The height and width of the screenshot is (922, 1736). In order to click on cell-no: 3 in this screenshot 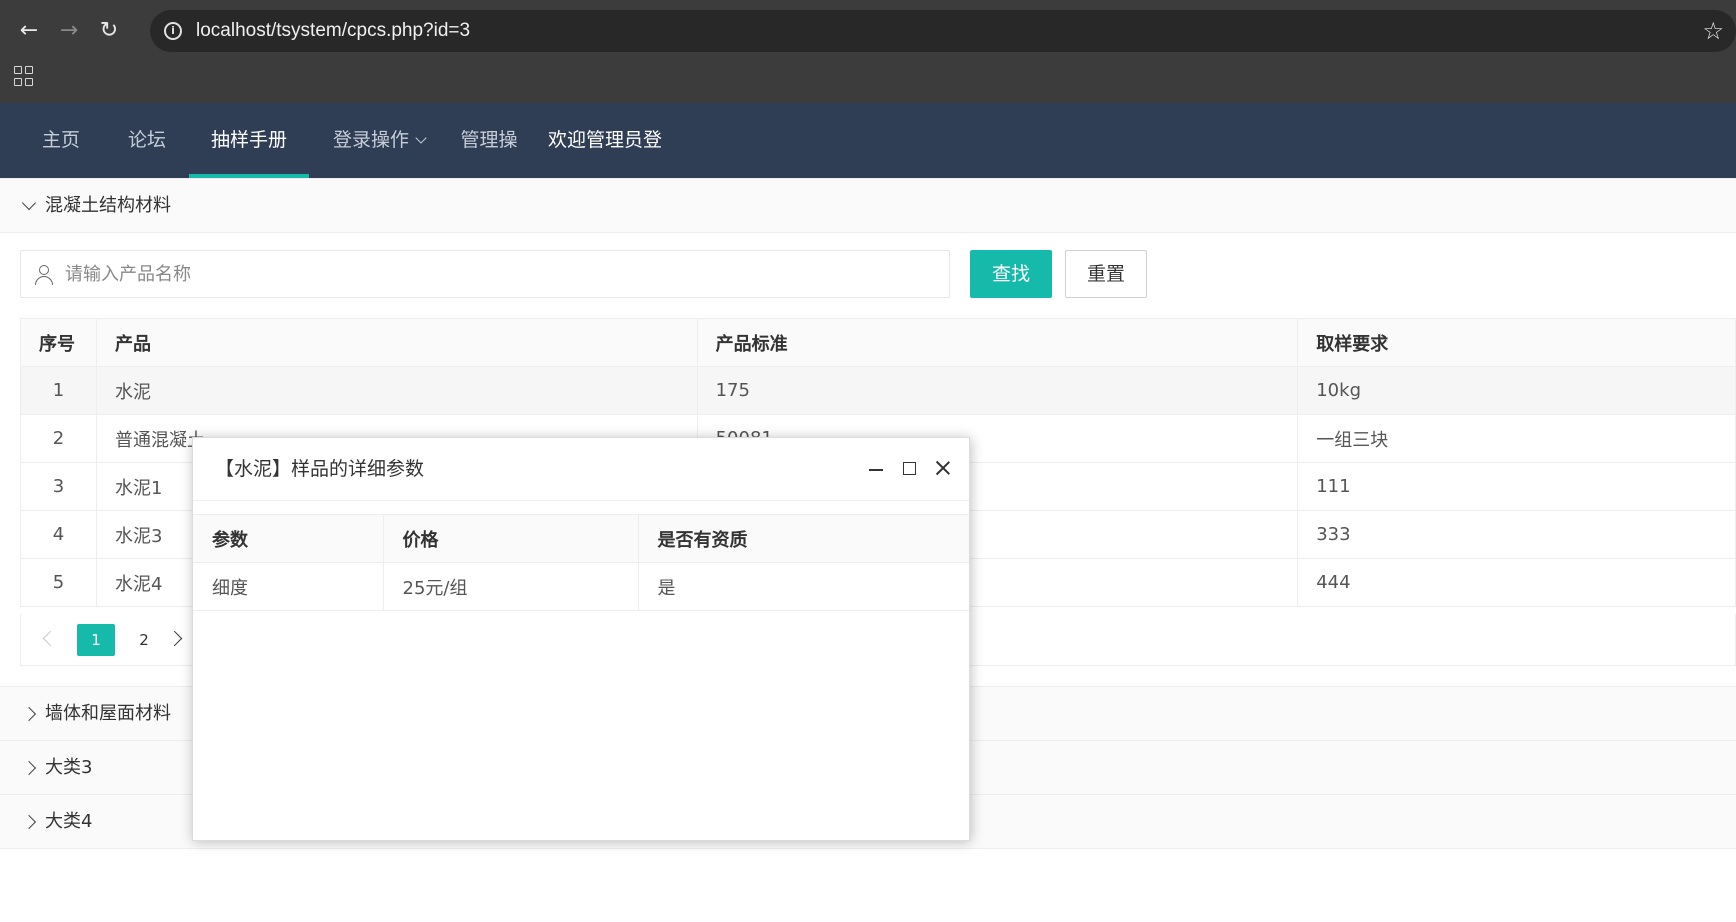, I will do `click(58, 486)`.